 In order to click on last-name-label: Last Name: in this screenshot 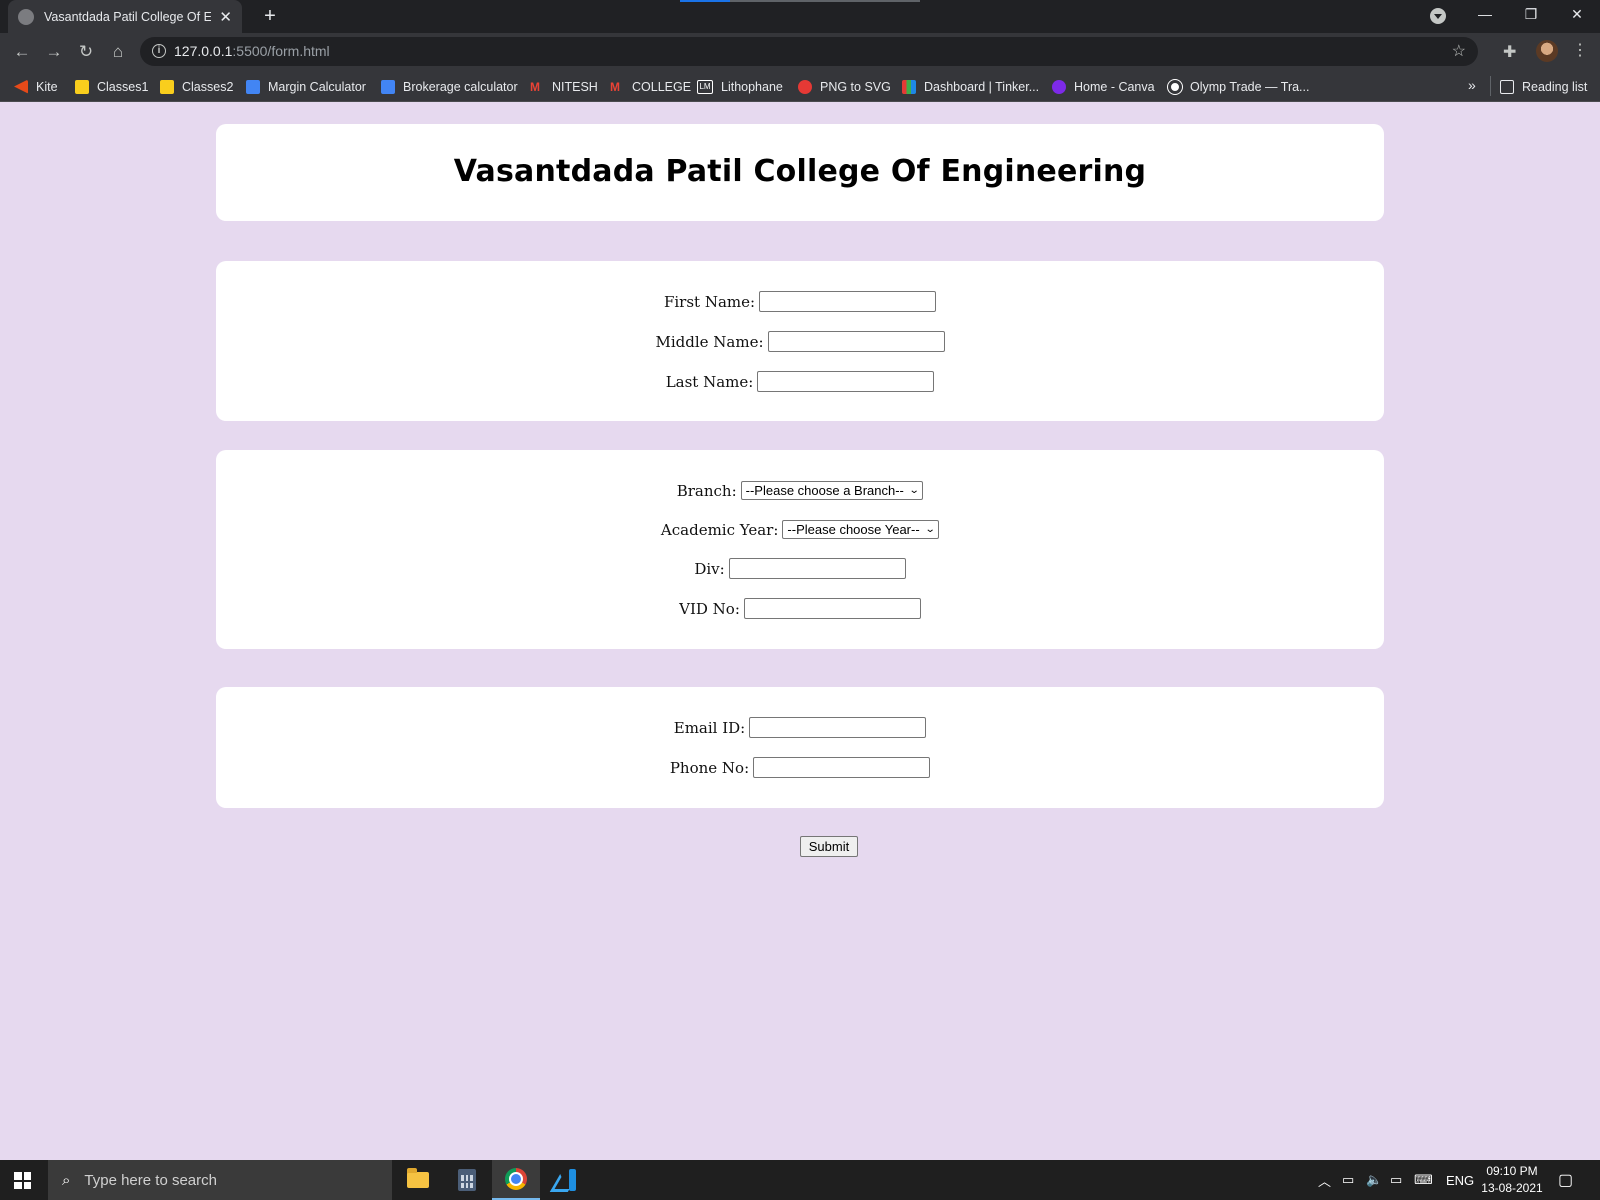, I will do `click(709, 381)`.